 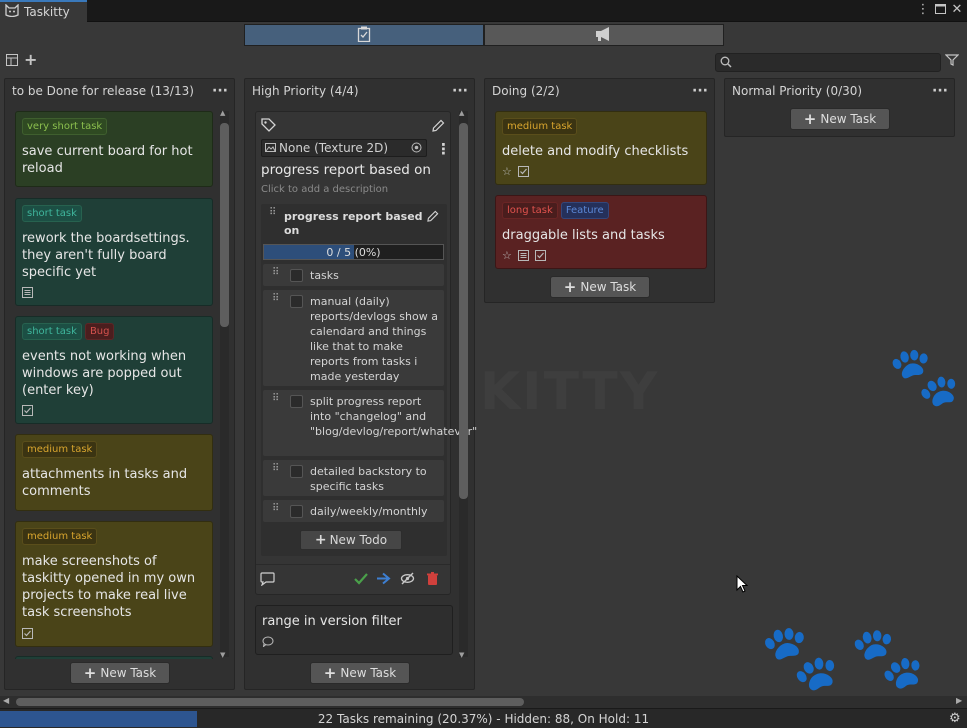 I want to click on task-card: range in version filter, so click(x=354, y=630).